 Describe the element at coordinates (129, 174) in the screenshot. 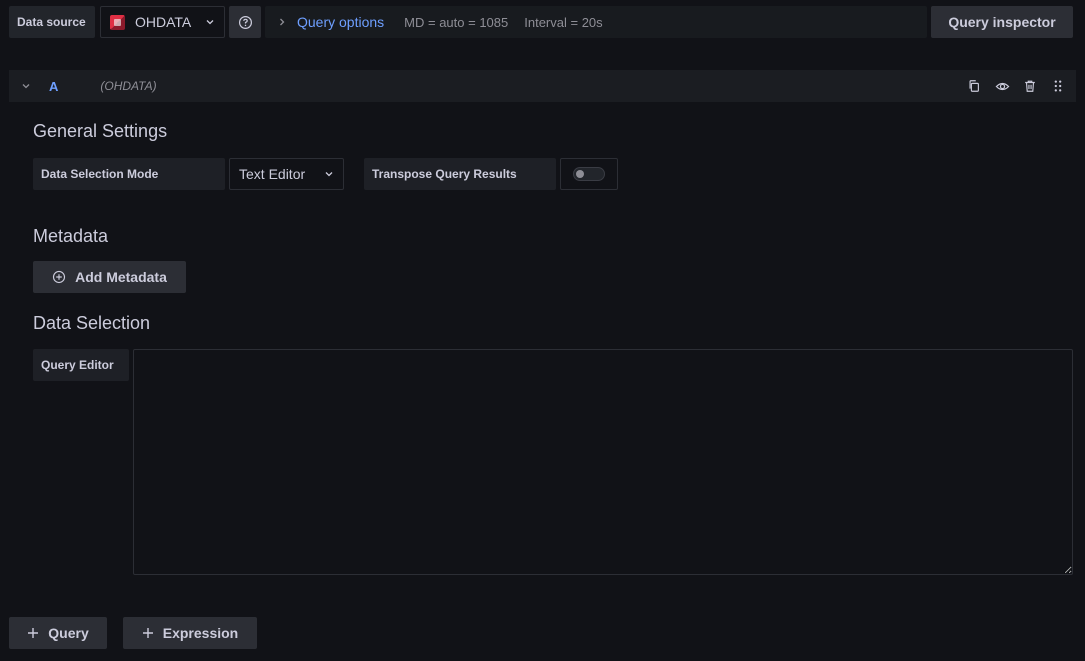

I see `data-selection-mode-label: Data Selection Mode` at that location.